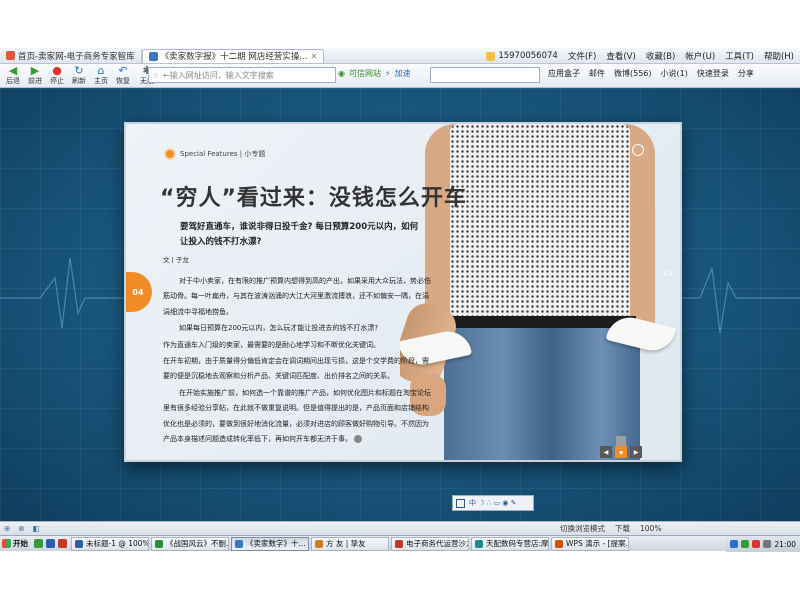 The height and width of the screenshot is (600, 800). I want to click on menu-favorites: 收藏(B), so click(660, 56).